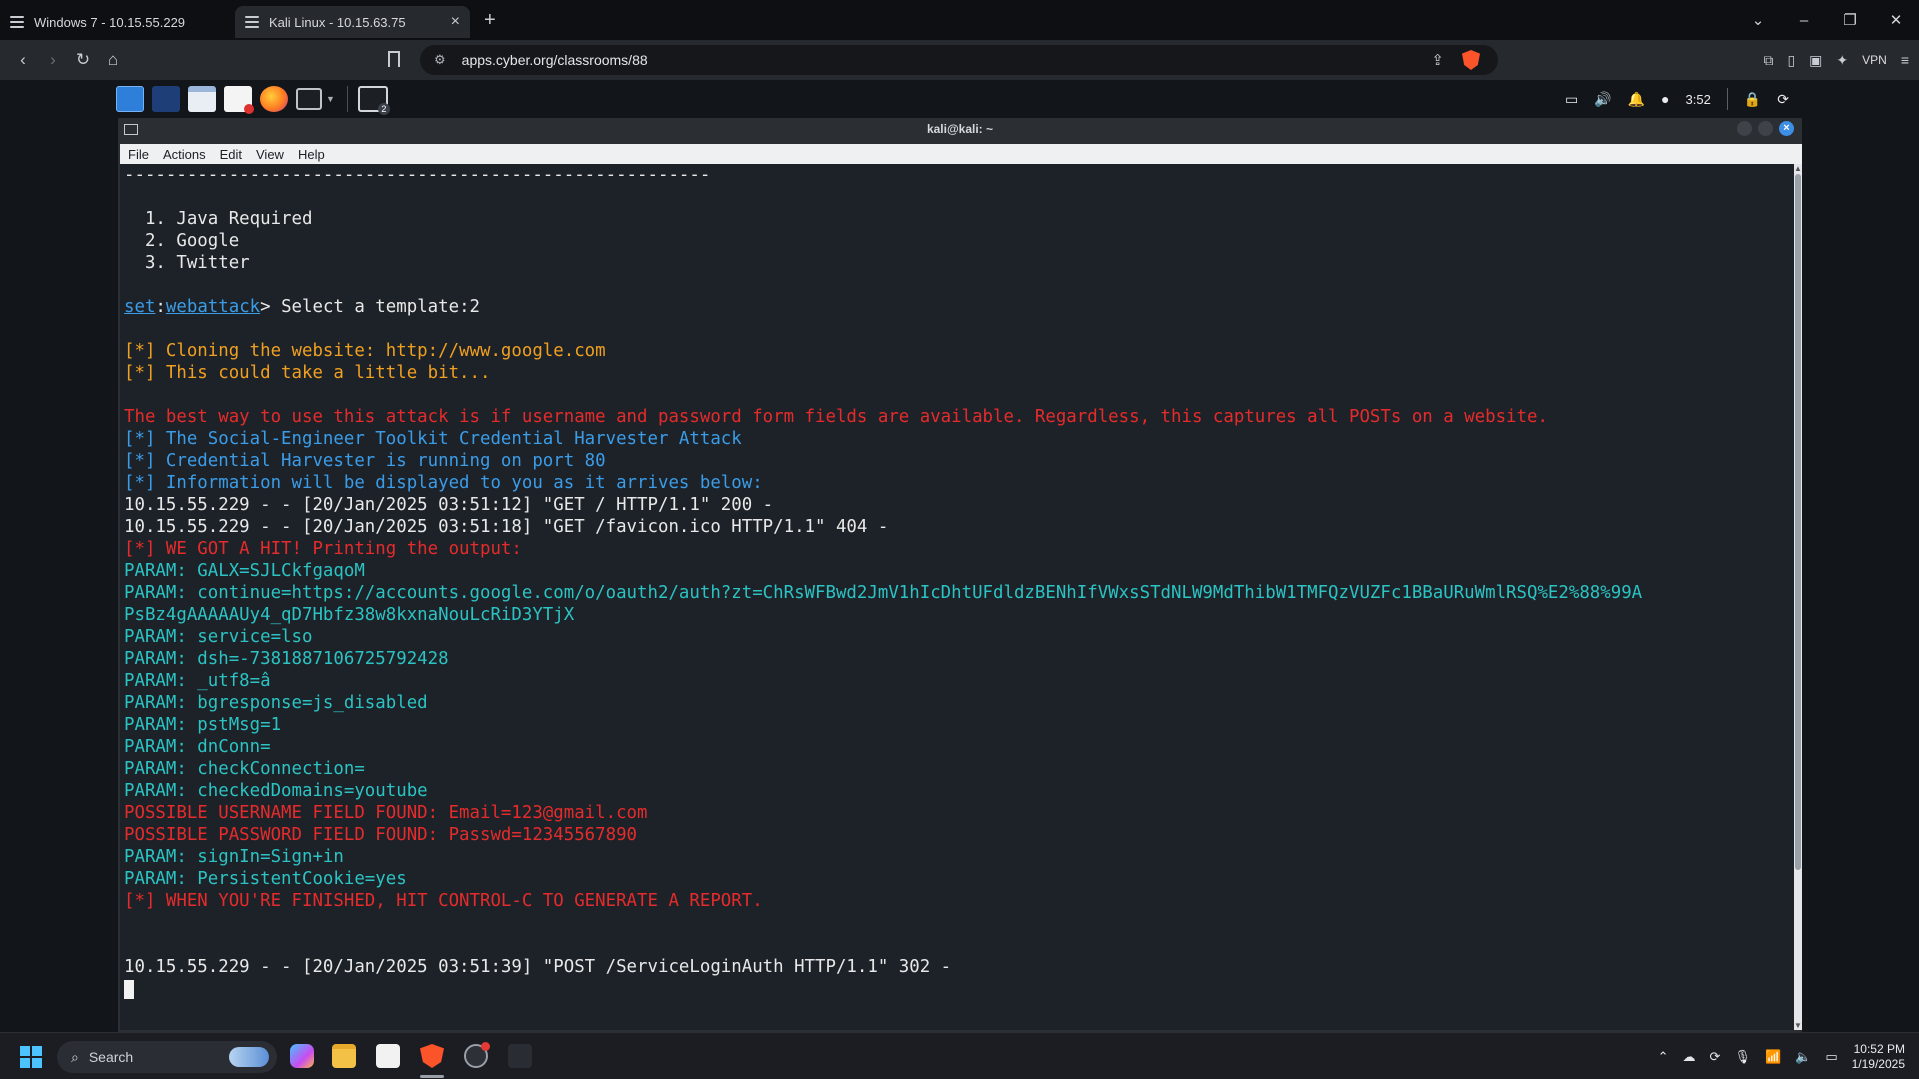 This screenshot has width=1919, height=1079. What do you see at coordinates (1636, 99) in the screenshot?
I see `notification-bell-icon: 🔔` at bounding box center [1636, 99].